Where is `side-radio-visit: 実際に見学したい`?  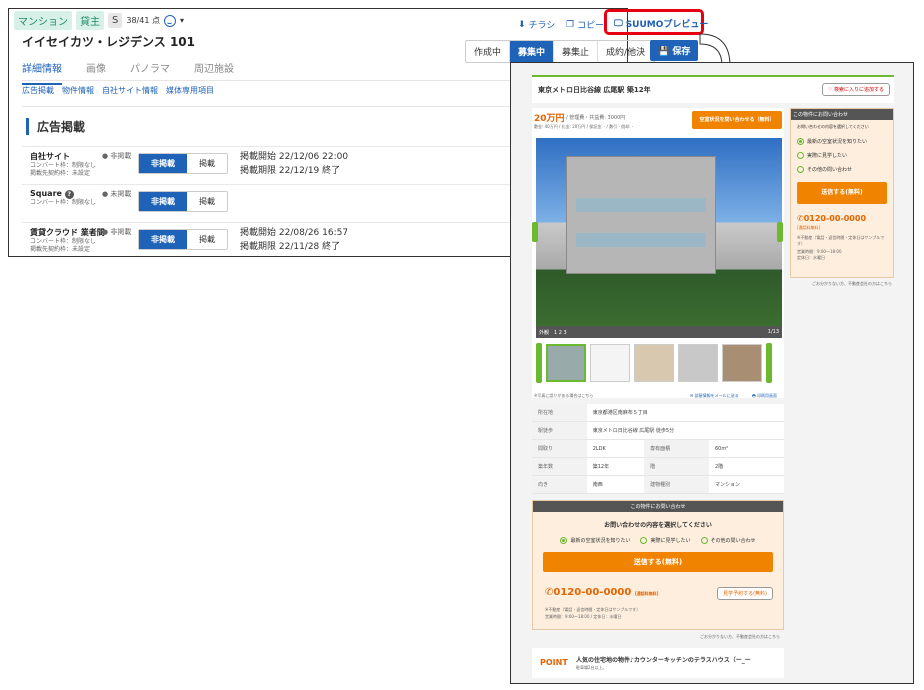 side-radio-visit: 実際に見学したい is located at coordinates (842, 156).